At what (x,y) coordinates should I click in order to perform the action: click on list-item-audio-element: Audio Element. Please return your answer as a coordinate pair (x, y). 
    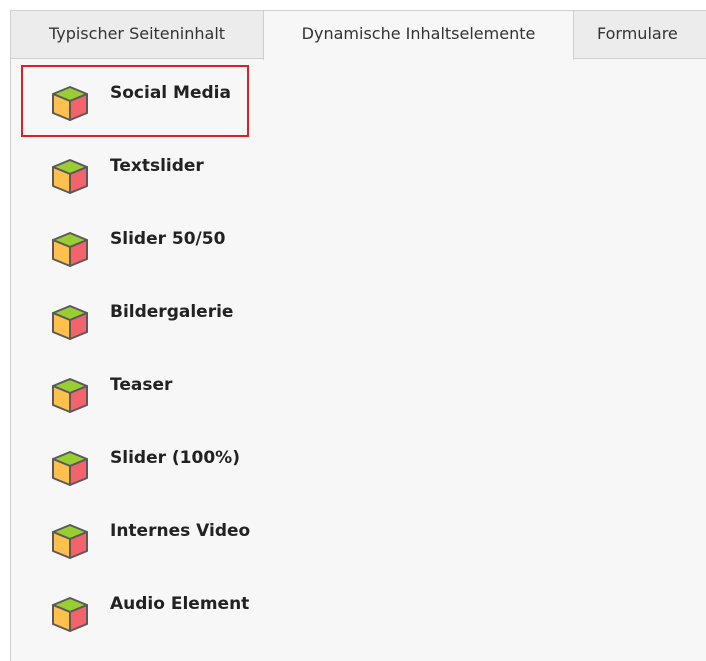
    Looking at the image, I should click on (201, 606).